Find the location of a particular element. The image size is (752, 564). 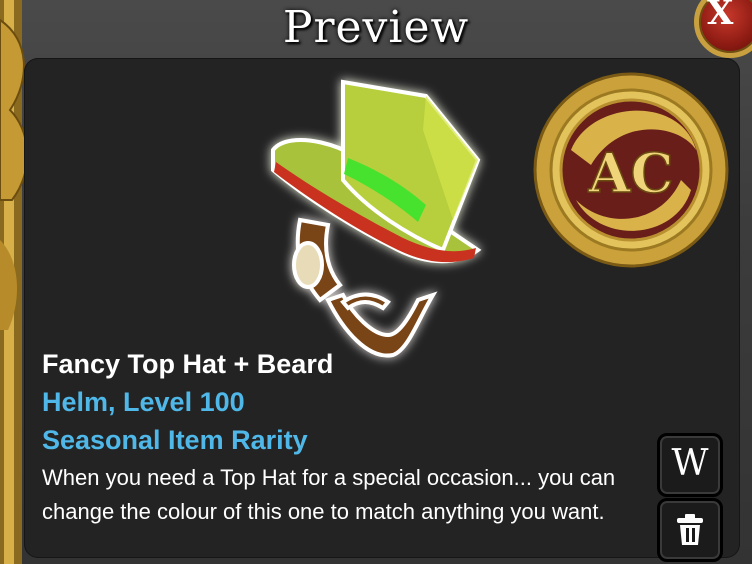

ac-badge-icon: AC is located at coordinates (631, 170).